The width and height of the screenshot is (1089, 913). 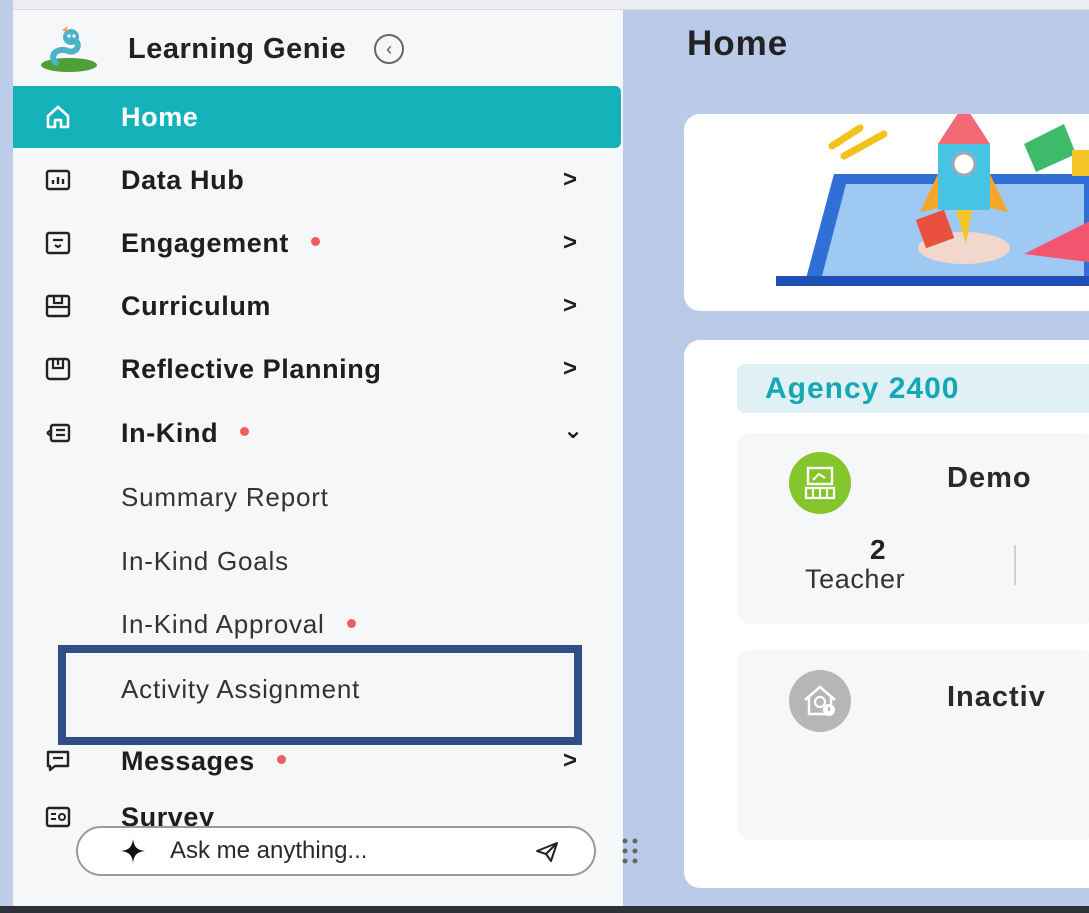 I want to click on bar-chart-icon, so click(x=58, y=180).